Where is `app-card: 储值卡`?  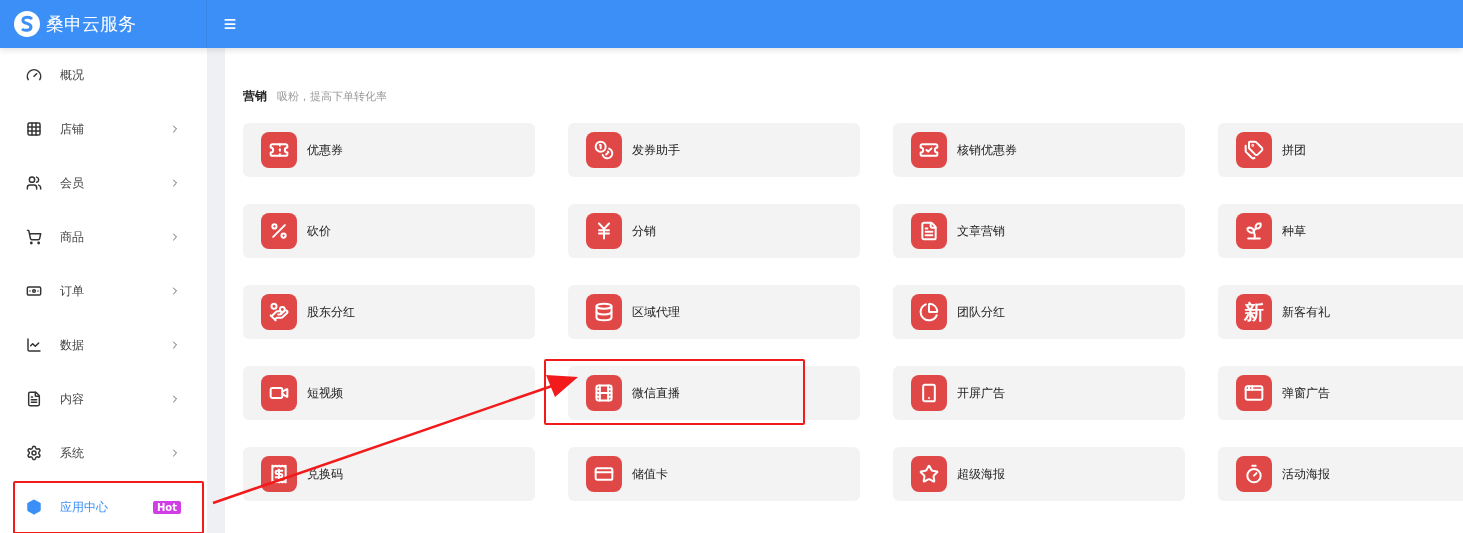
app-card: 储值卡 is located at coordinates (714, 474).